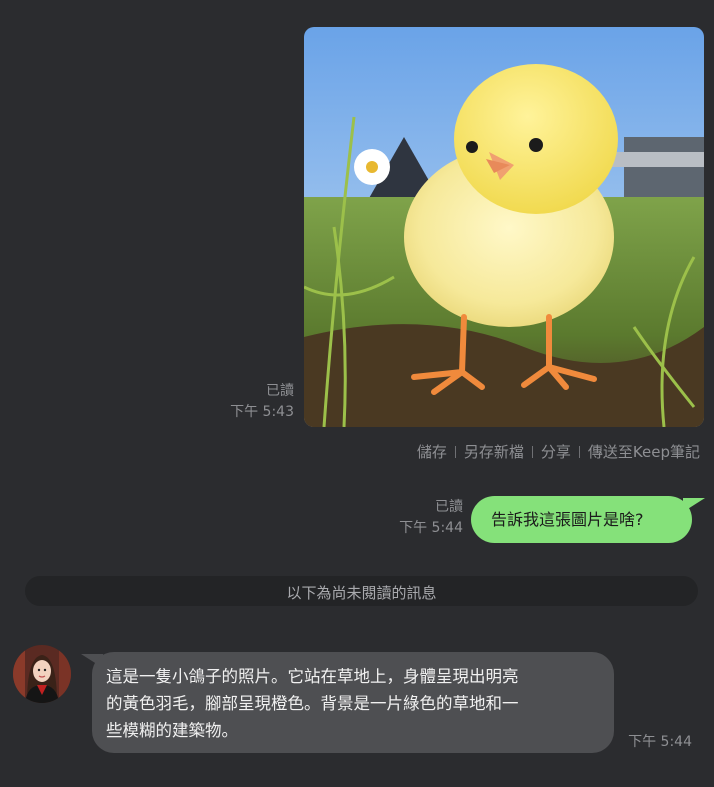  Describe the element at coordinates (494, 451) in the screenshot. I see `save-as-link: 另存新檔` at that location.